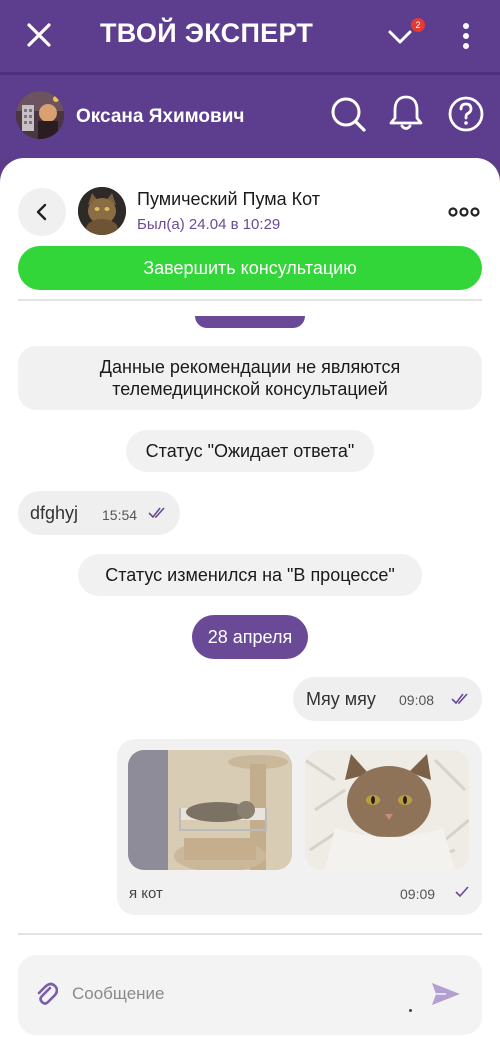 This screenshot has height=1053, width=500. What do you see at coordinates (341, 699) in the screenshot?
I see `outgoing-message-text: Мяу мяу` at bounding box center [341, 699].